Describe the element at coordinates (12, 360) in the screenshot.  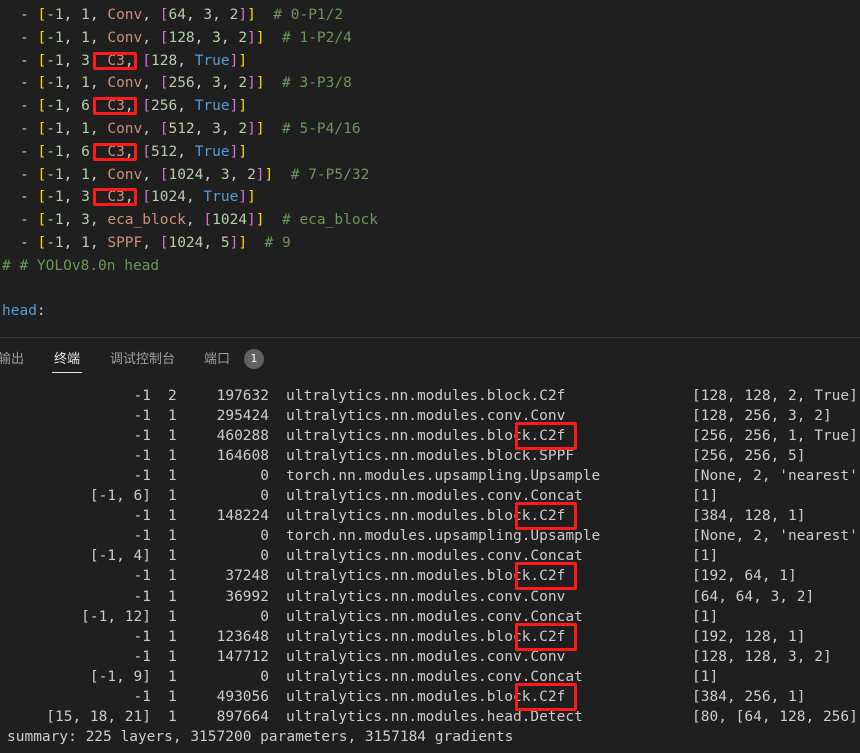
I see `tab-output: 输出` at that location.